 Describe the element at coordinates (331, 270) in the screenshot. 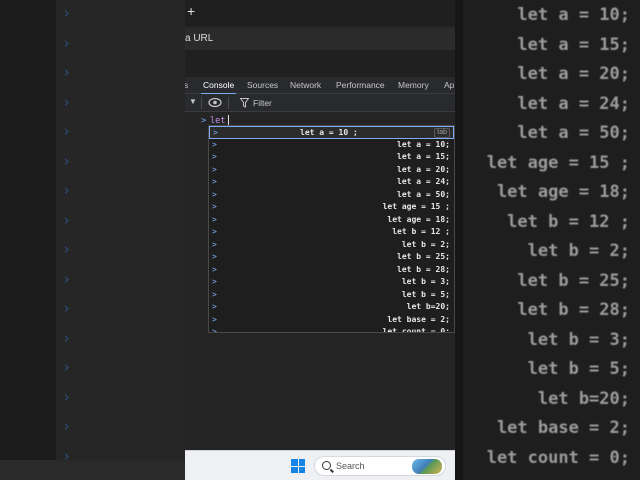

I see `autocomplete-item: > let b = 28;` at that location.